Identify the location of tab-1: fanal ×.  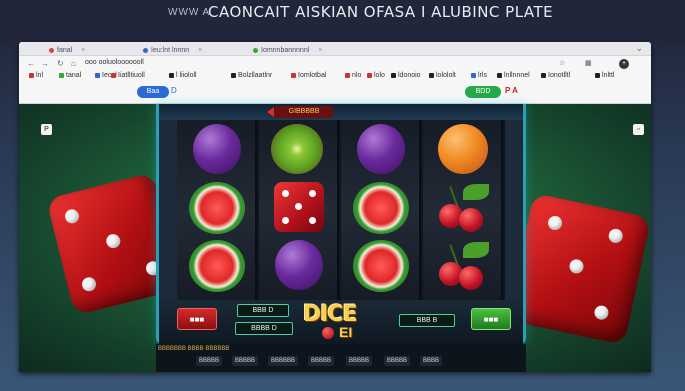
(67, 50).